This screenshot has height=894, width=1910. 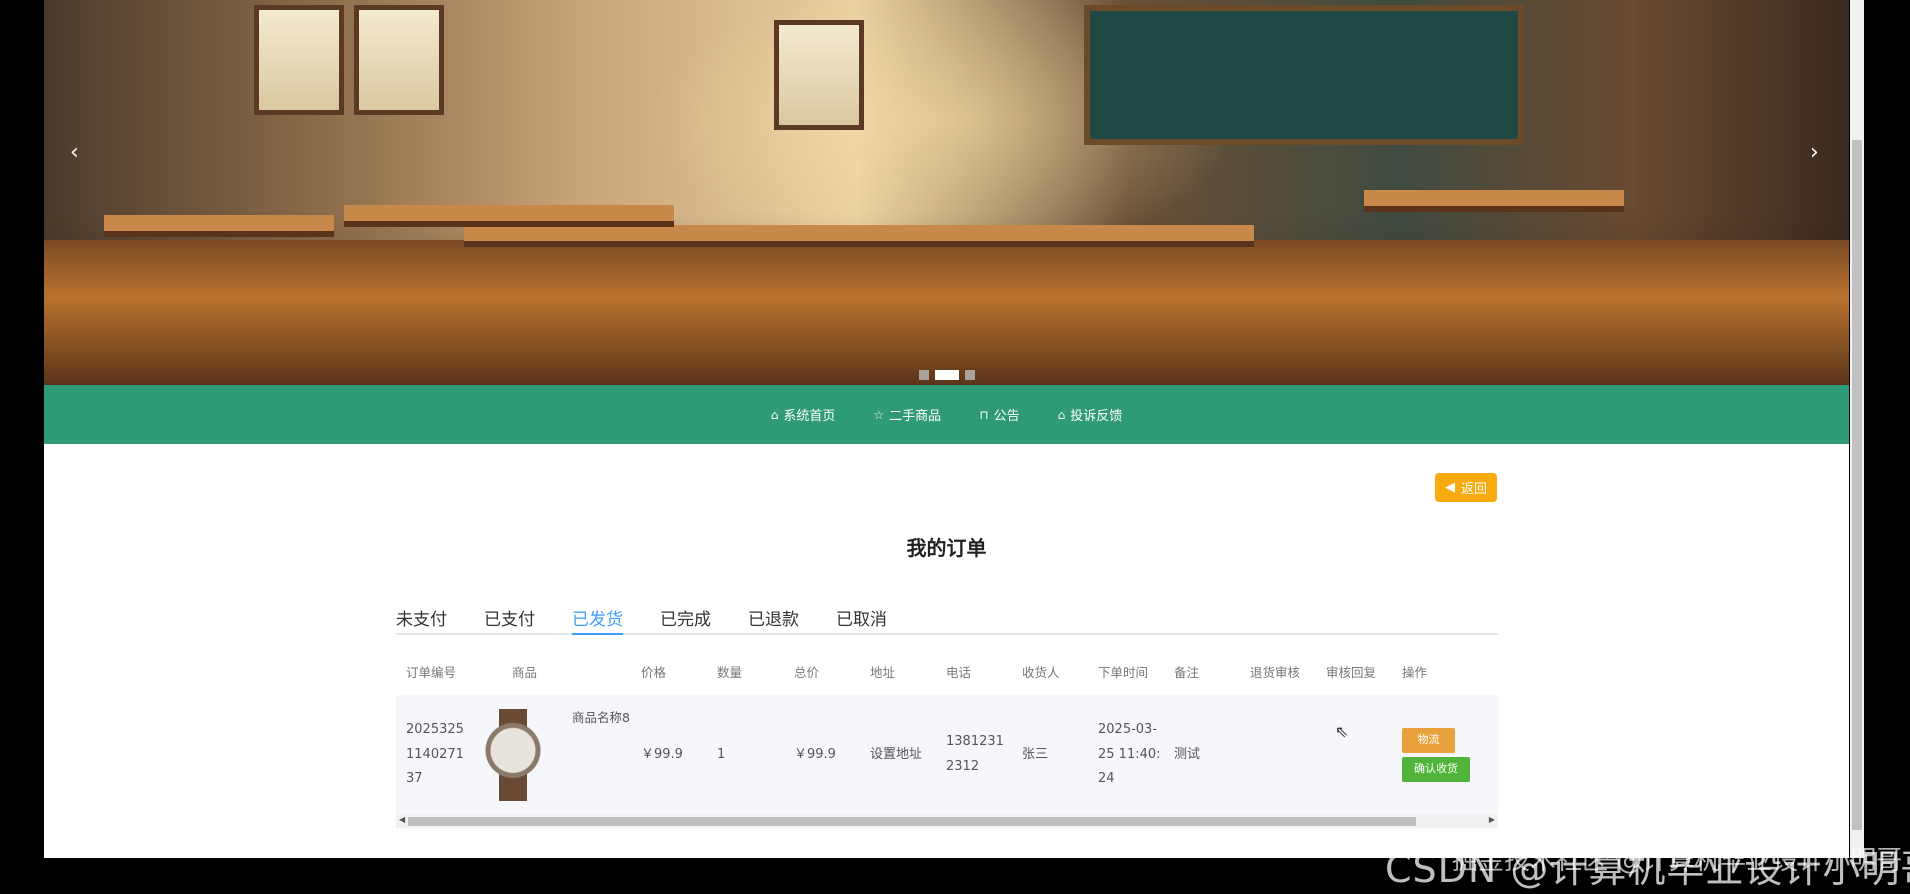 What do you see at coordinates (1275, 672) in the screenshot?
I see `col-header: 退货审核` at bounding box center [1275, 672].